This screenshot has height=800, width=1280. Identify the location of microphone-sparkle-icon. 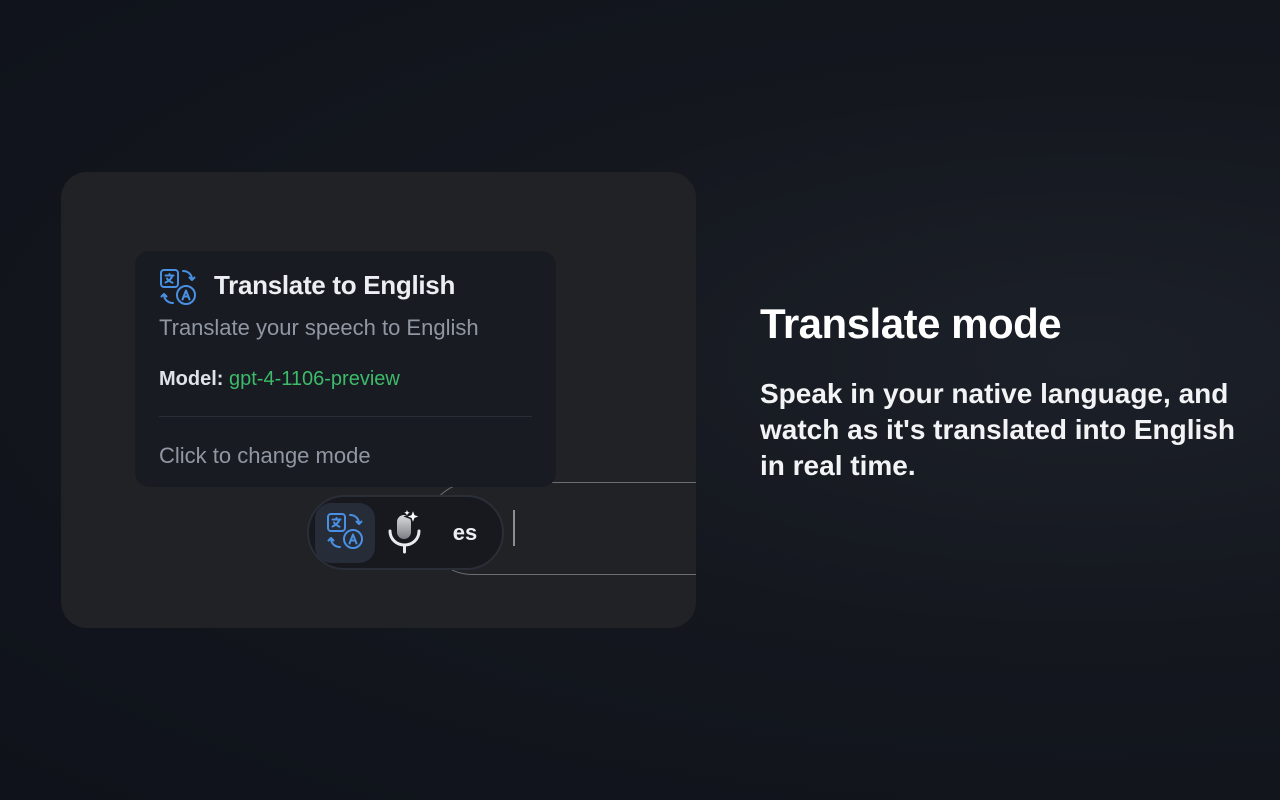
(405, 533).